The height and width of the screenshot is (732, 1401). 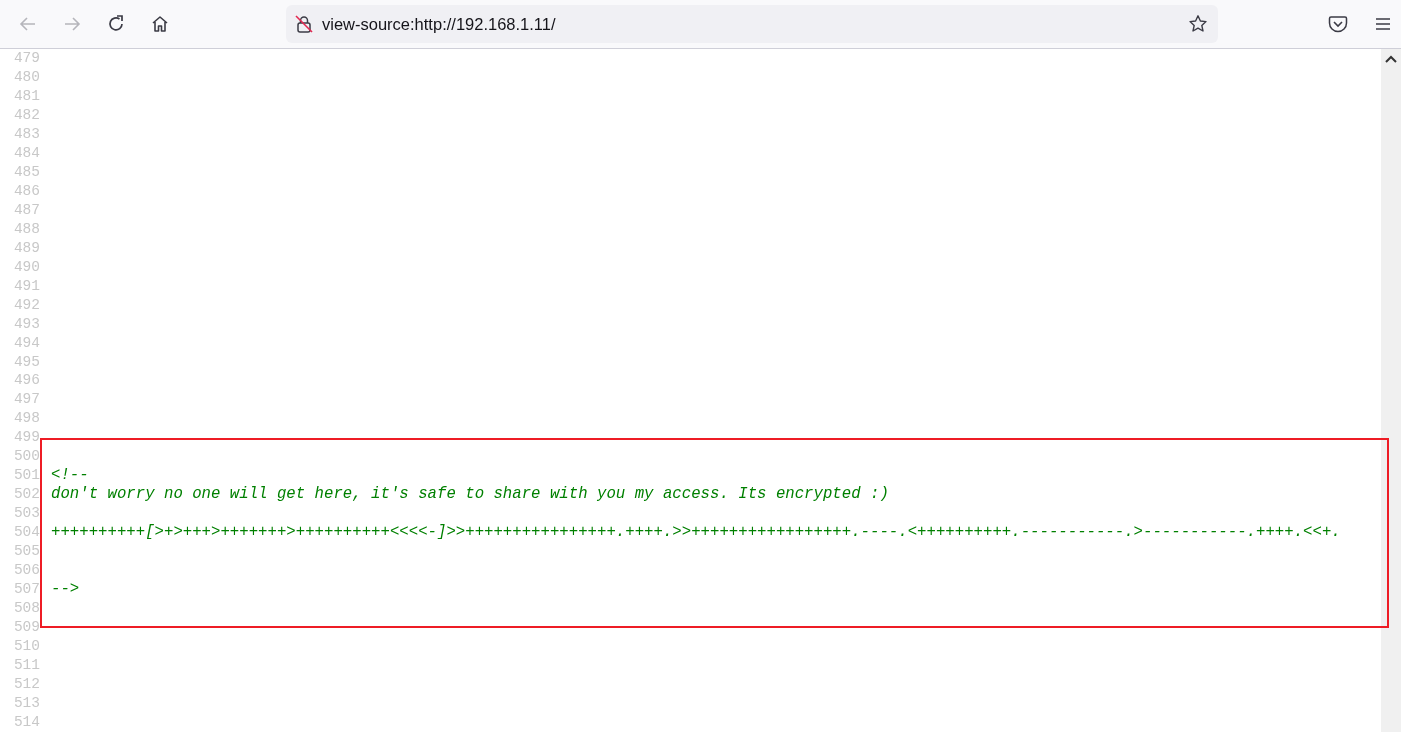 I want to click on code-line: don't worry no one will get here, it's safe to share with you my access. Its encrypted :), so click(x=469, y=495).